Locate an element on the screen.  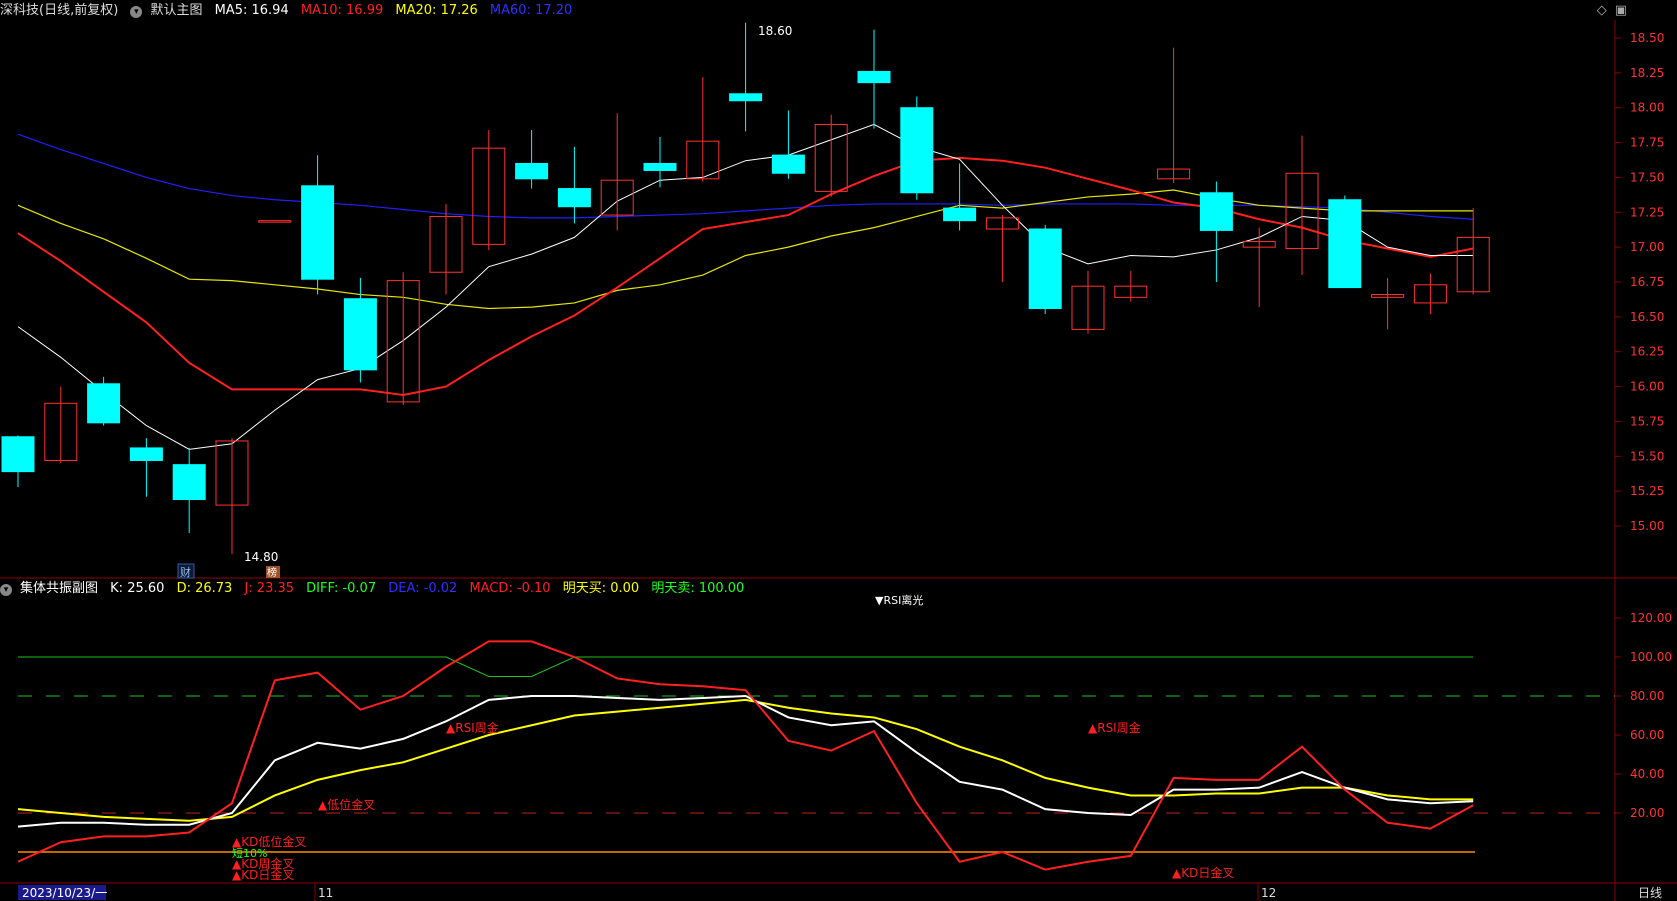
price-tick-label: 17.50 is located at coordinates (1647, 177).